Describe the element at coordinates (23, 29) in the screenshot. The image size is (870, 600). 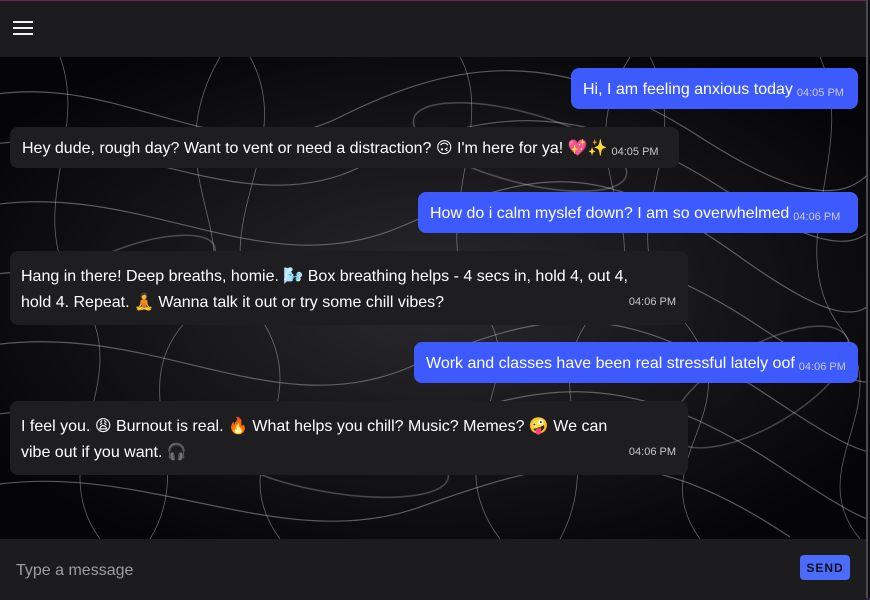
I see `hamburger-menu-icon` at that location.